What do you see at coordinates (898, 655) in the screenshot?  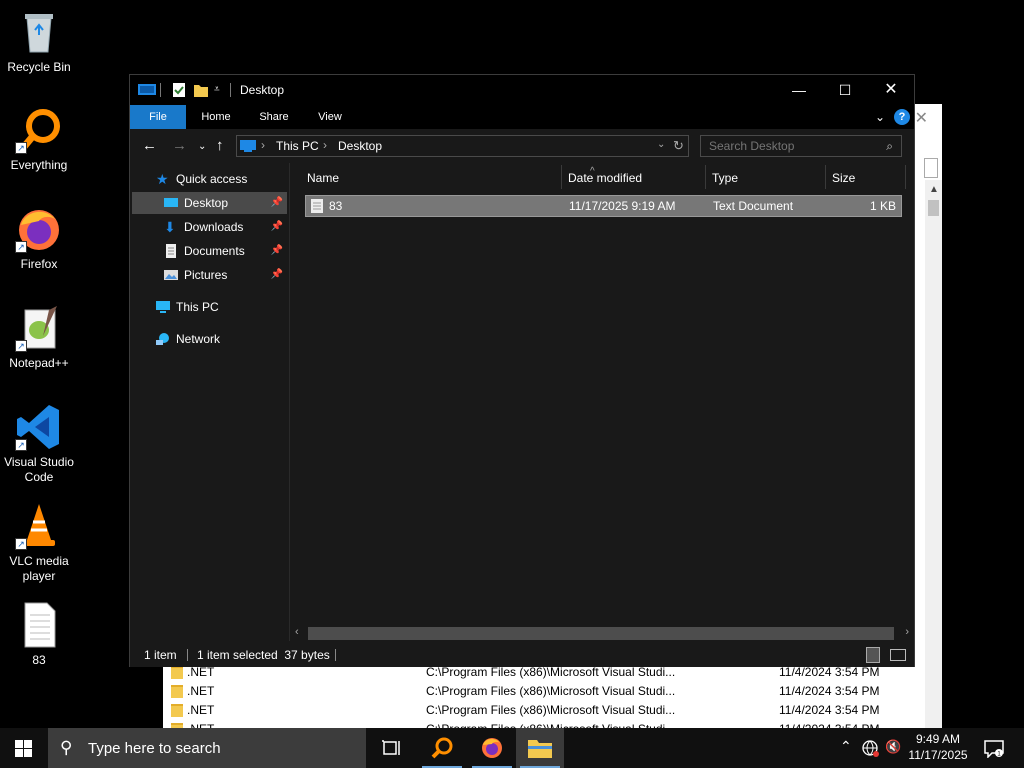 I see `large-icons-view-icon` at bounding box center [898, 655].